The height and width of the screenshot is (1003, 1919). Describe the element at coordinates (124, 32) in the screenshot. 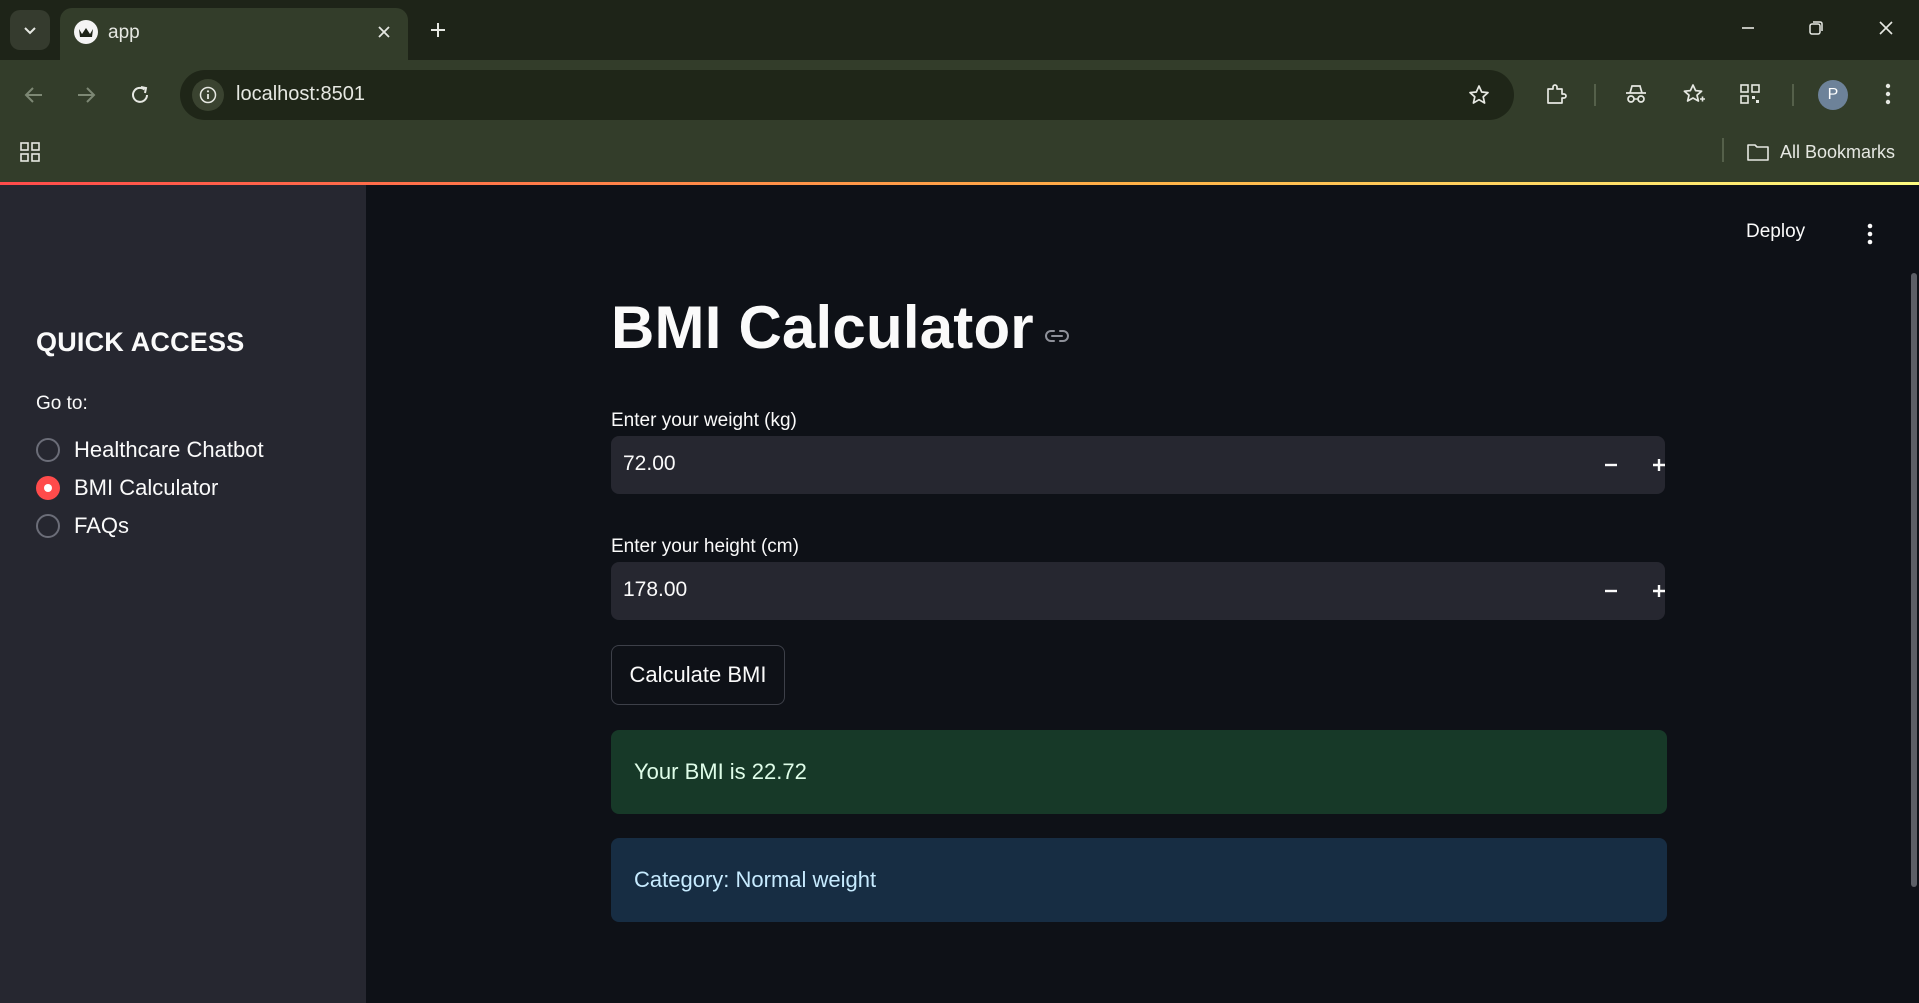

I see `tab-title: app` at that location.